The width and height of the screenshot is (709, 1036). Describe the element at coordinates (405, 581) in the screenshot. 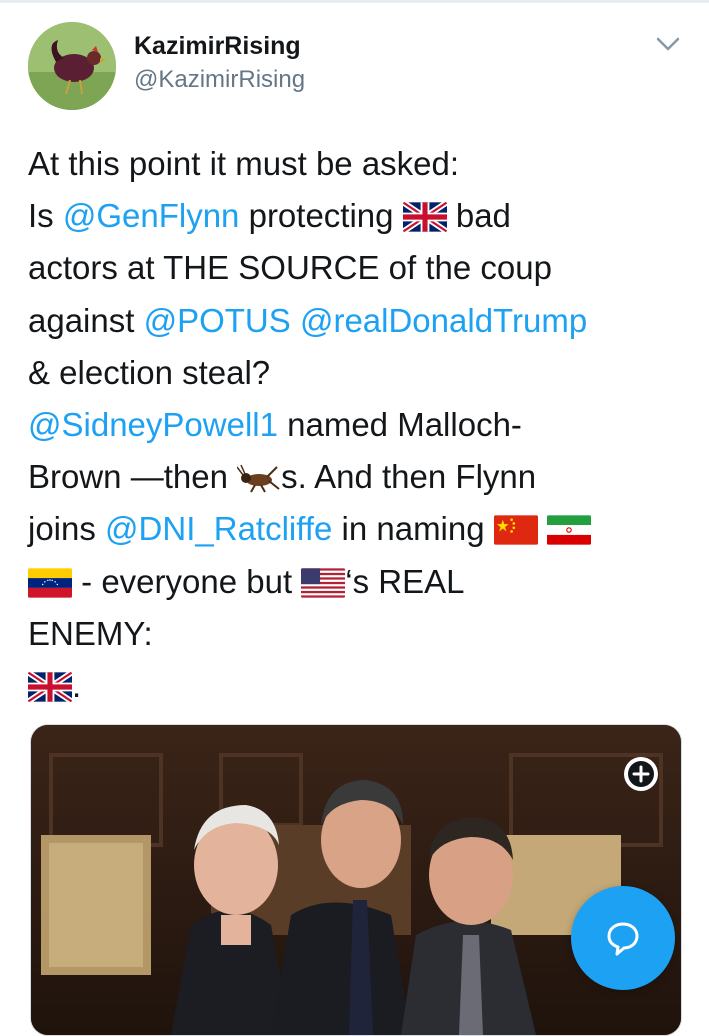

I see `text-segment: ‘s REAL` at that location.